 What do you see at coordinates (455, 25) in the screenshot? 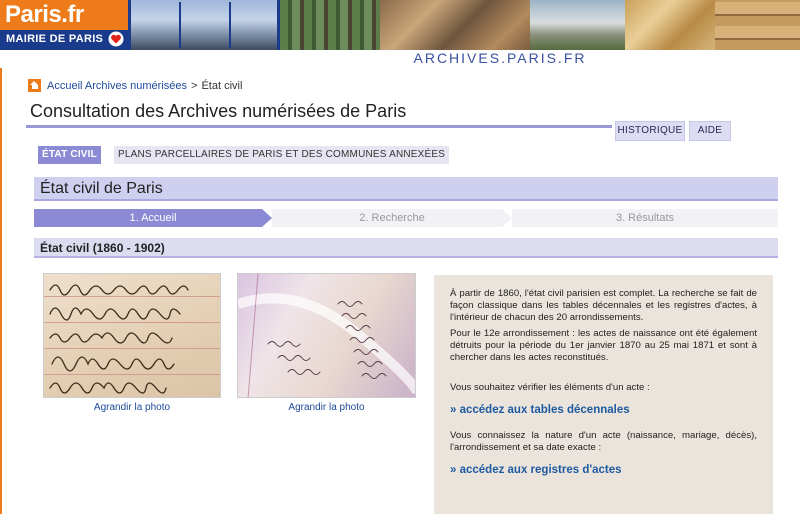
I see `banner-photo-reading-room` at bounding box center [455, 25].